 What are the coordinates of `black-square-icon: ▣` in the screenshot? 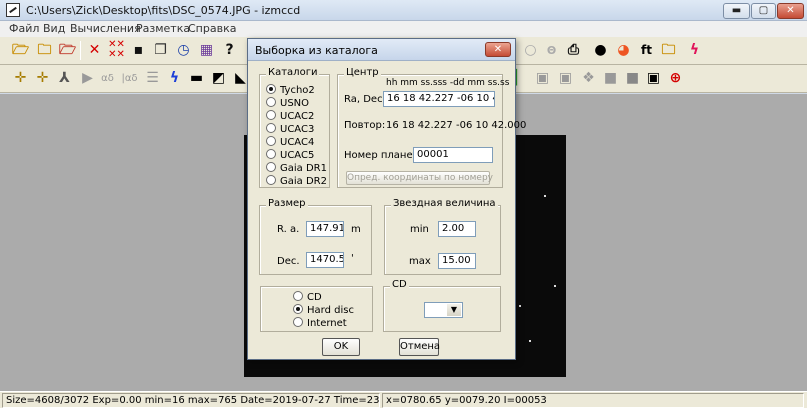 It's located at (653, 78).